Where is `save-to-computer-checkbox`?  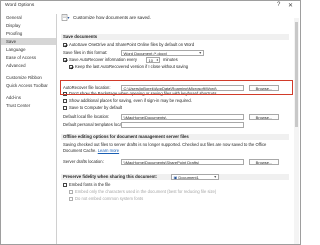
save-to-computer-checkbox is located at coordinates (65, 108).